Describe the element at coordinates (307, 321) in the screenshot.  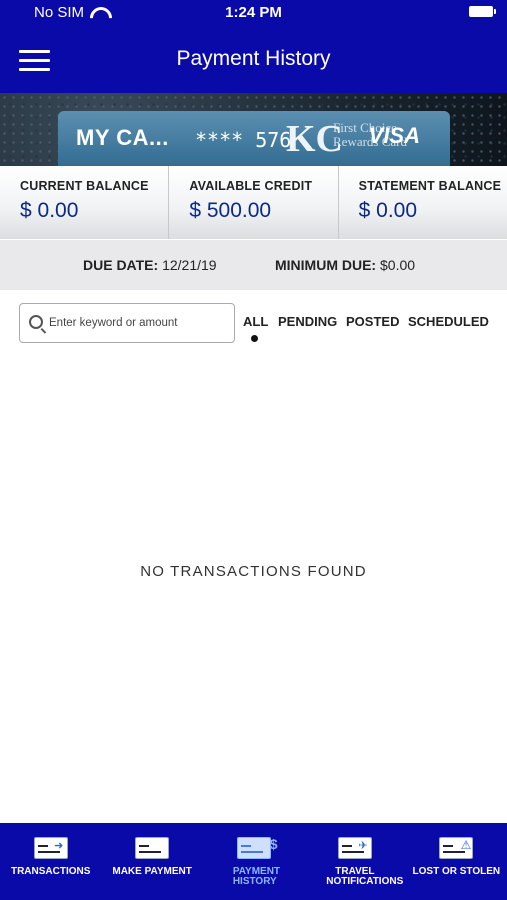
I see `filter-pending-tab: PENDING` at that location.